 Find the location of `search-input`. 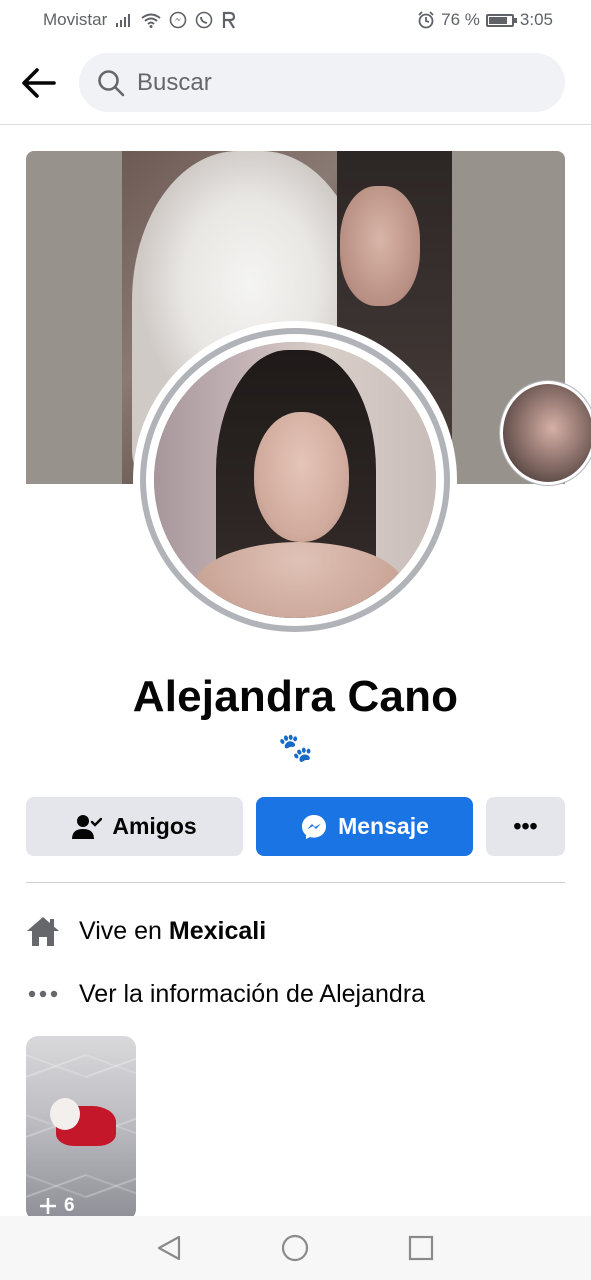

search-input is located at coordinates (337, 82).